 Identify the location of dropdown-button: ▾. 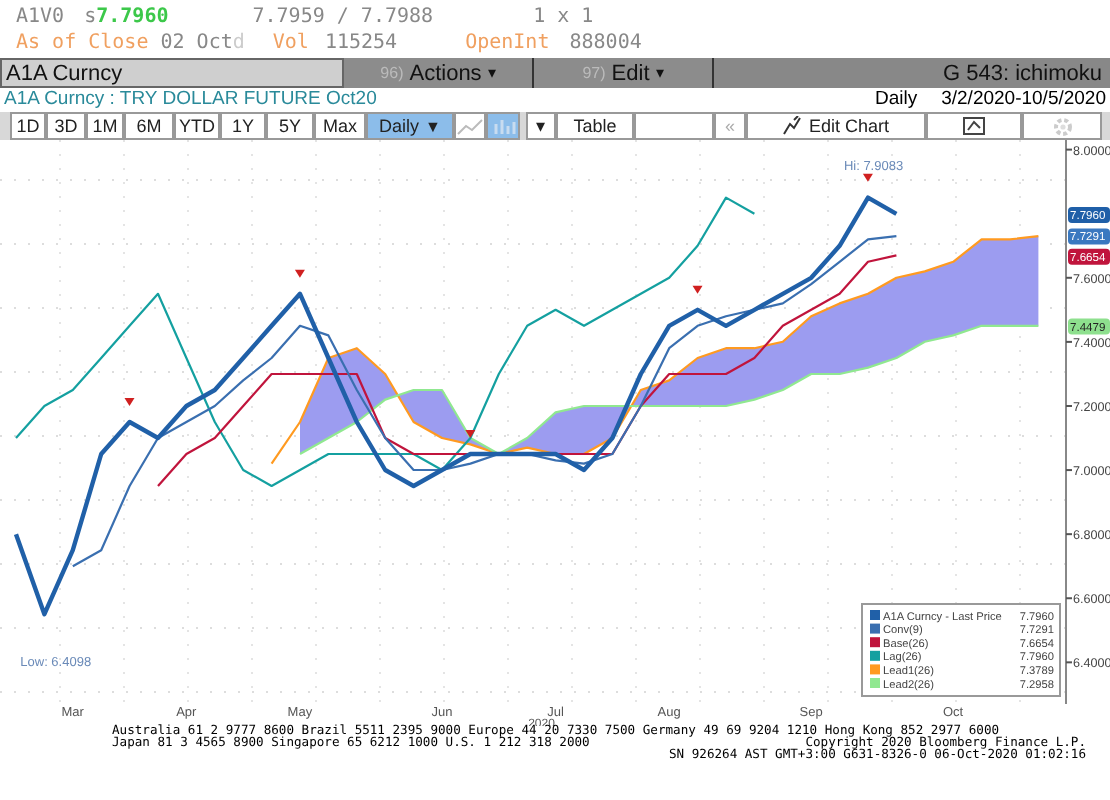
(541, 126).